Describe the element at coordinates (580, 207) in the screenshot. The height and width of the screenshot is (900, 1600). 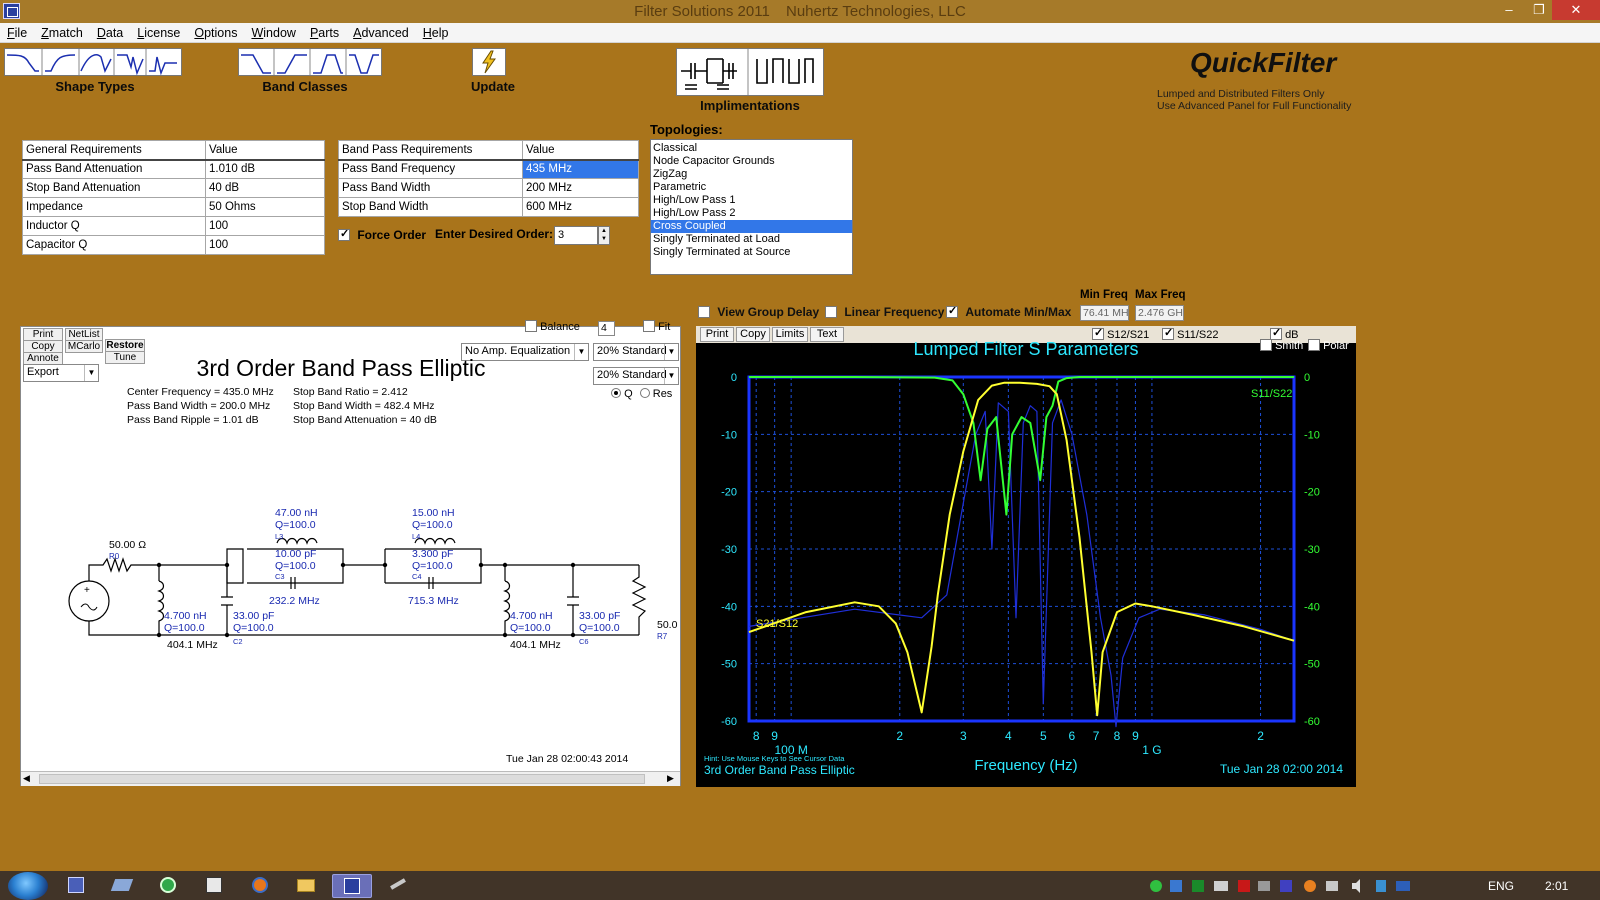
I see `requirement-value: 600 MHz` at that location.